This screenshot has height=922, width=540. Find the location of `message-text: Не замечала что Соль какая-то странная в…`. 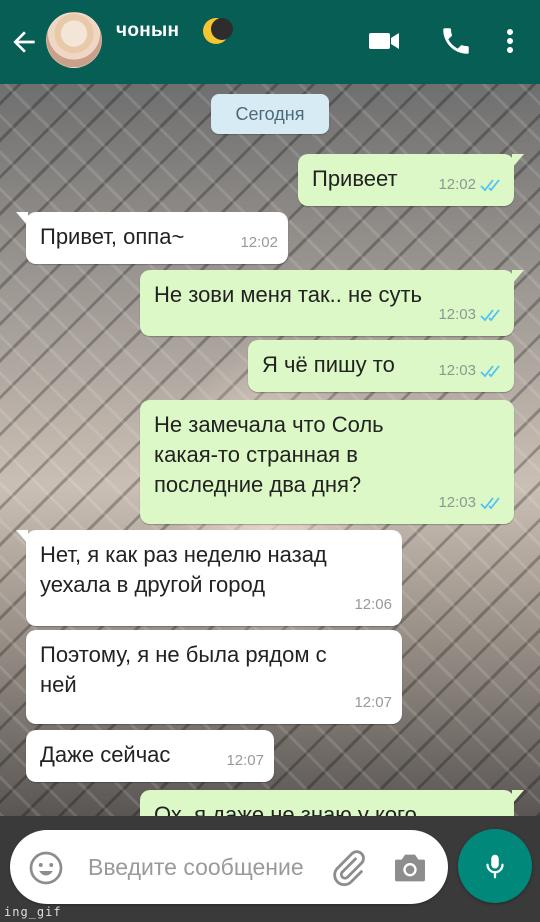

message-text: Не замечала что Соль какая-то странная в… is located at coordinates (269, 454).